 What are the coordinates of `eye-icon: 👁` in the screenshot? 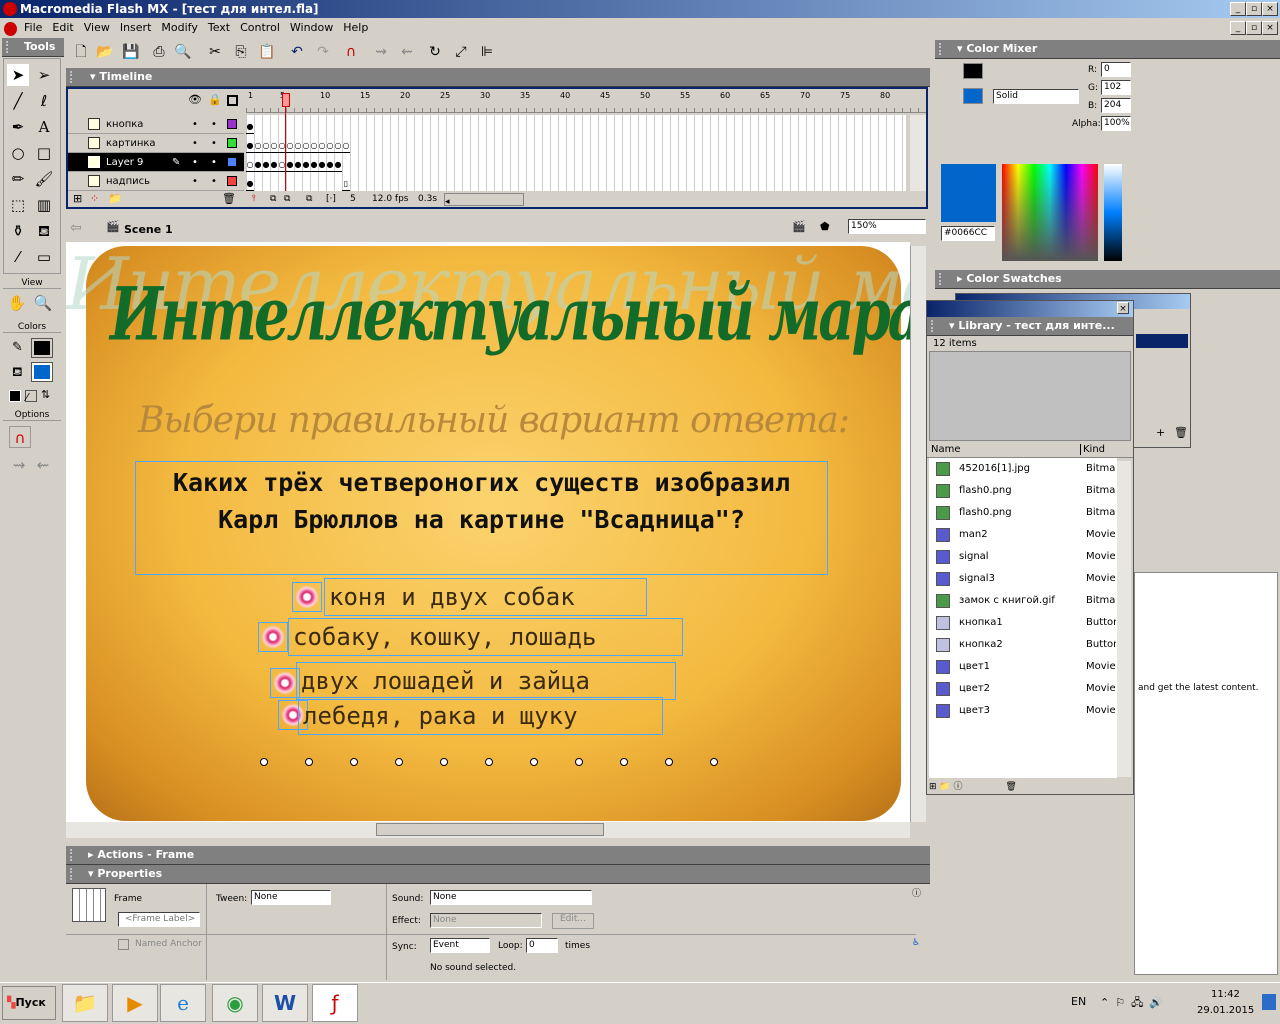 It's located at (195, 99).